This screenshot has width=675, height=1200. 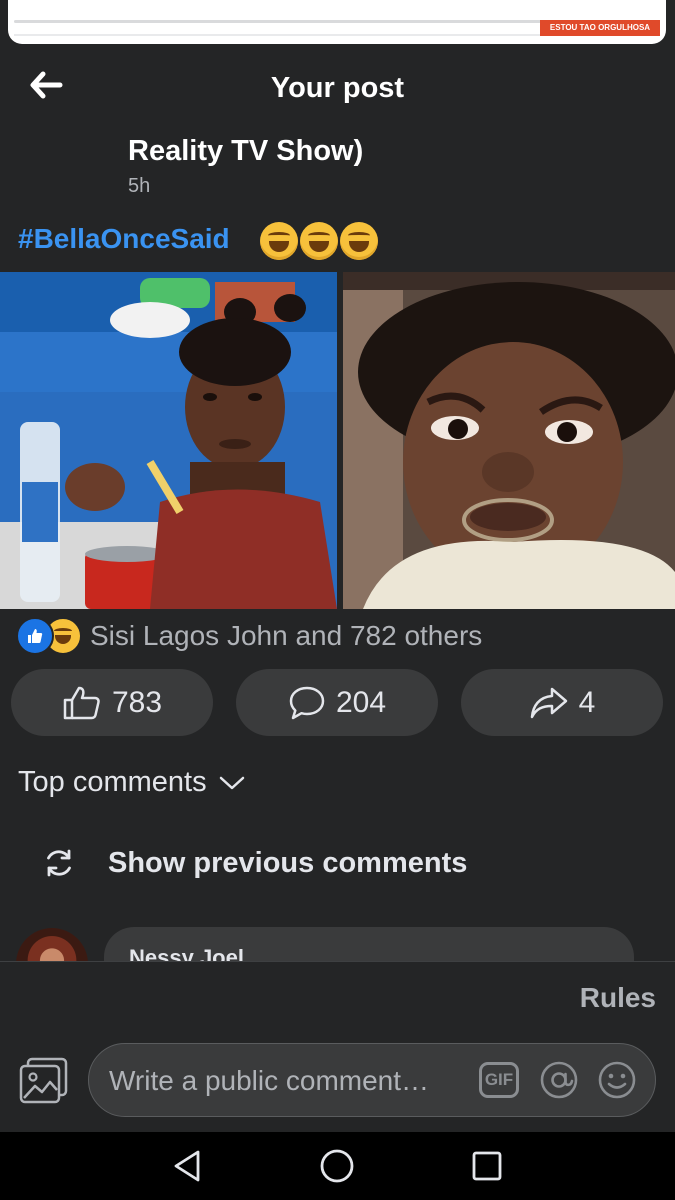 What do you see at coordinates (337, 22) in the screenshot?
I see `previous-post-card: ESTOU TAO ORGULHOSA` at bounding box center [337, 22].